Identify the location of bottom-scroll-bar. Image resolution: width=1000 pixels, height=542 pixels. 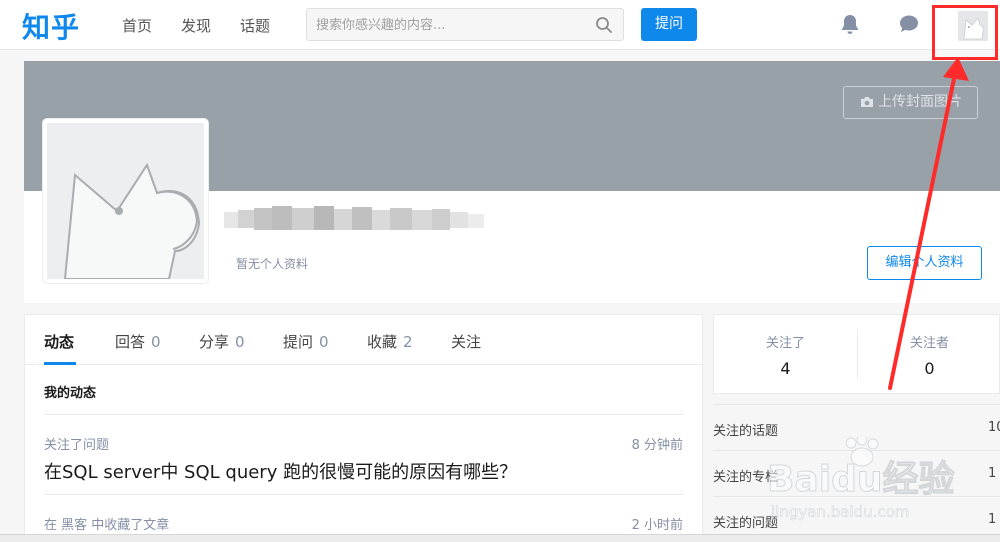
(500, 538).